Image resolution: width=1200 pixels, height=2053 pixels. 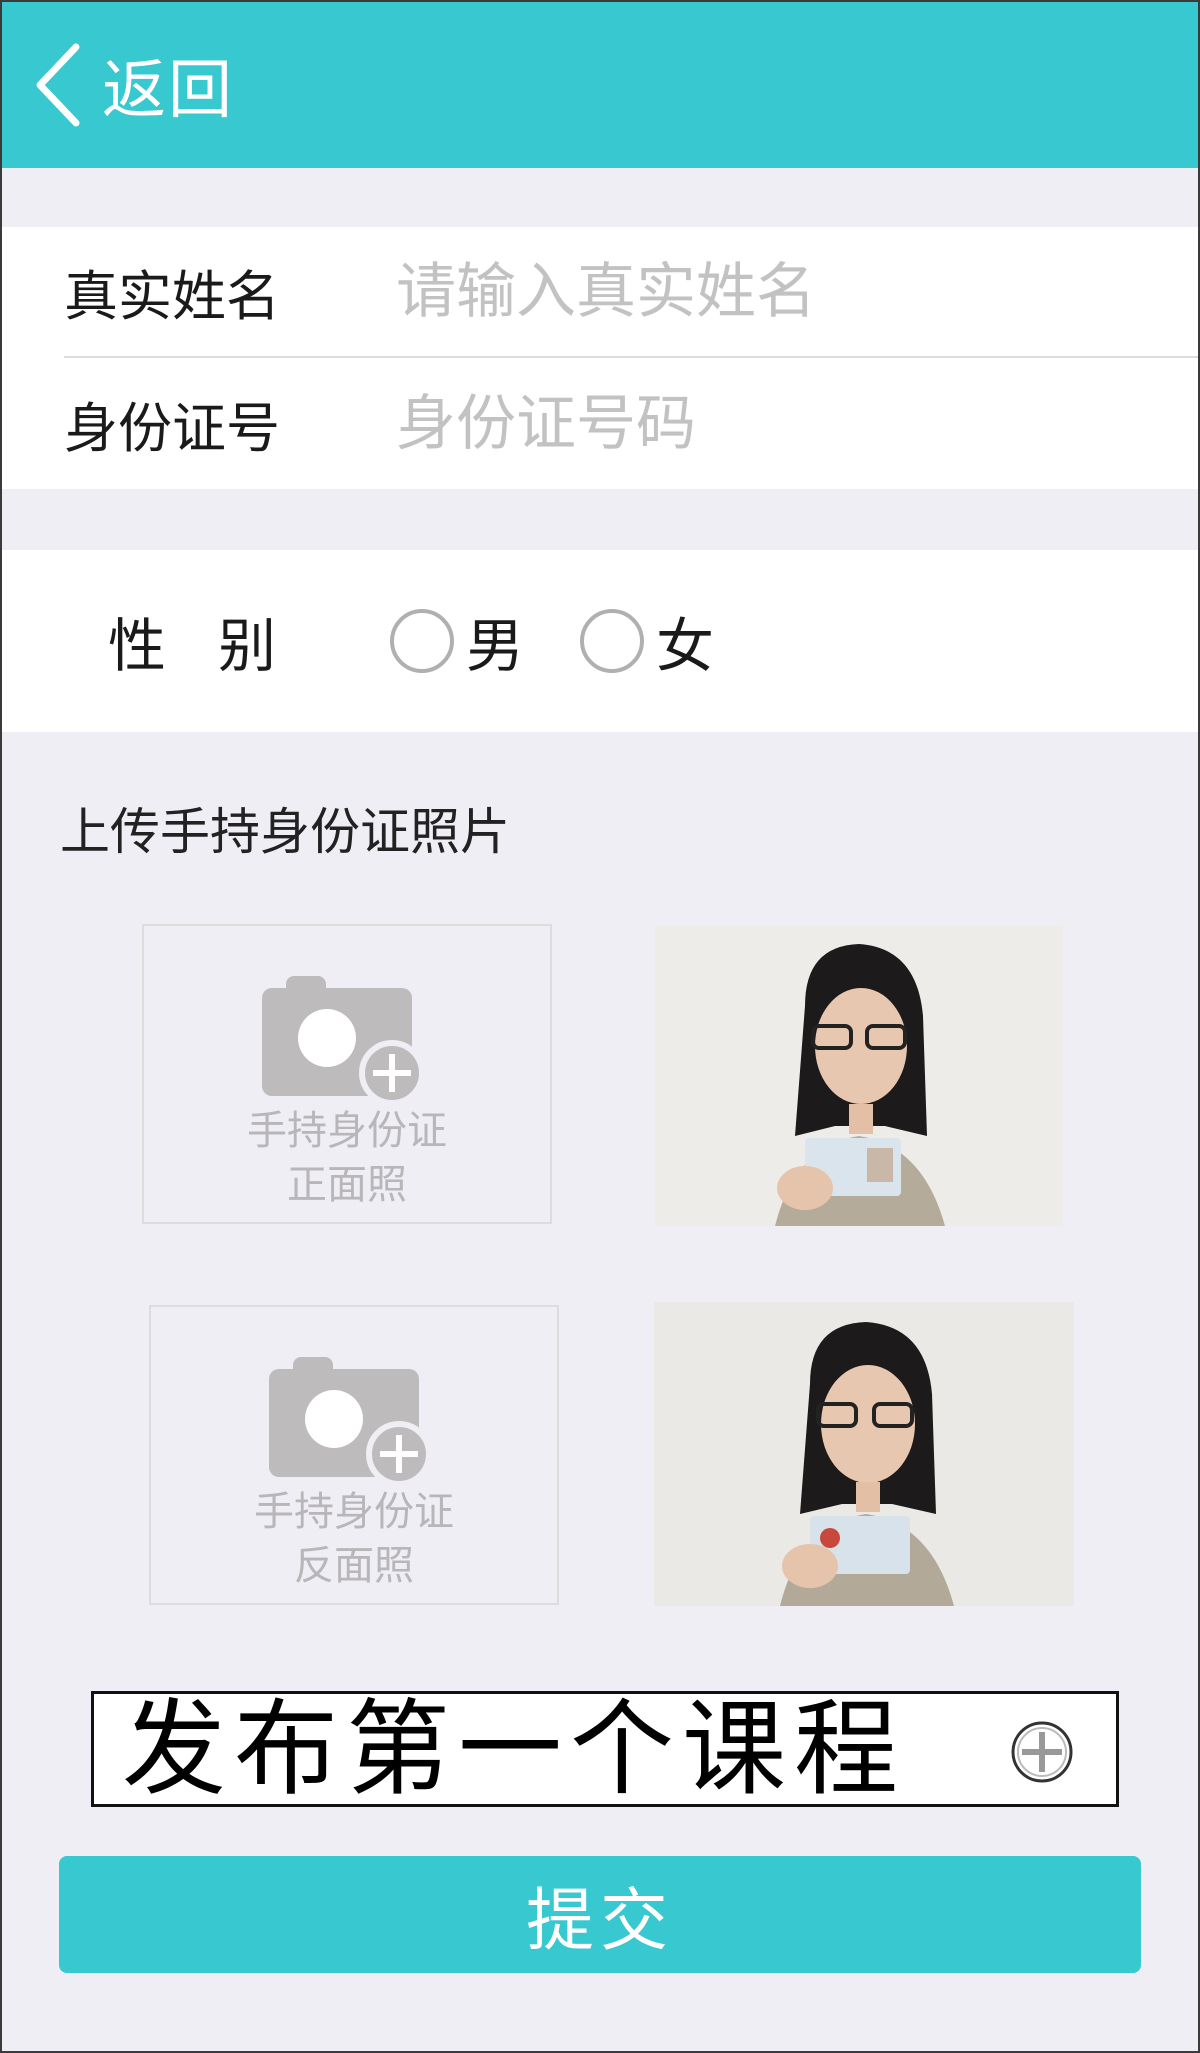 What do you see at coordinates (1042, 1752) in the screenshot?
I see `circle-plus-icon` at bounding box center [1042, 1752].